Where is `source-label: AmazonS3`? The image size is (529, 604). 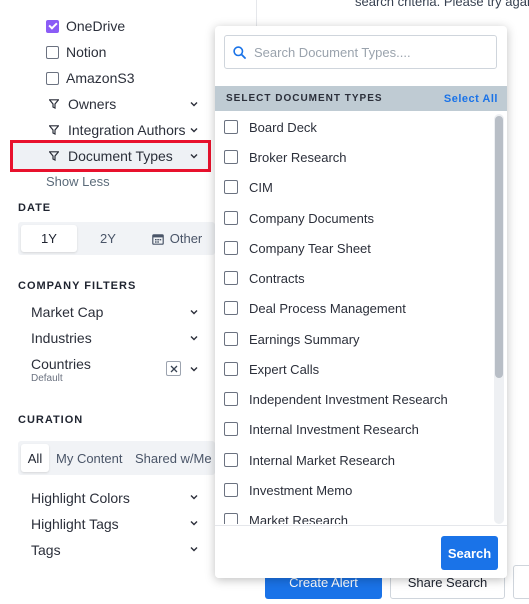
source-label: AmazonS3 is located at coordinates (100, 78).